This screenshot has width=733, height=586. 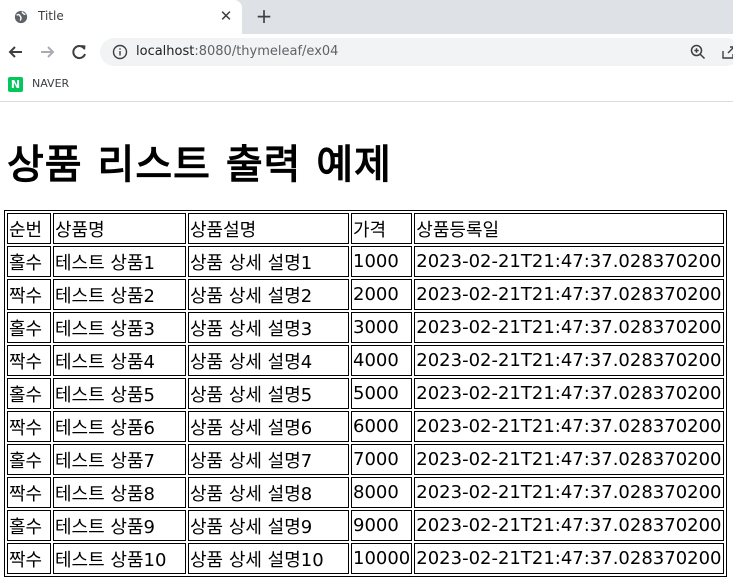 I want to click on cell-product-detail: 상품 상세 설명4, so click(x=268, y=360).